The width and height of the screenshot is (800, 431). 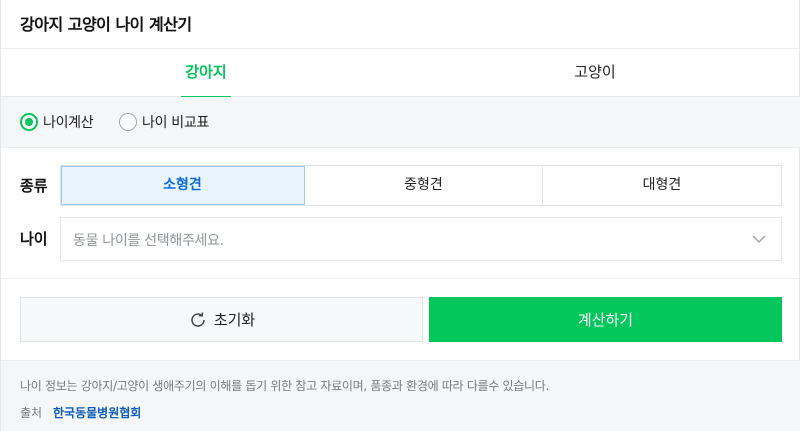 What do you see at coordinates (400, 73) in the screenshot?
I see `animal-tabs: 강아지 고양이` at bounding box center [400, 73].